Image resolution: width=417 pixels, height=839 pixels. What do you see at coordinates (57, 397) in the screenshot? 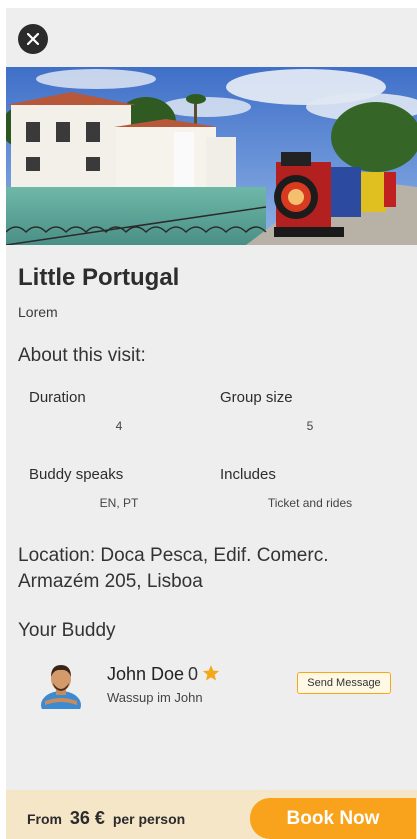
I see `duration-label: Duration` at bounding box center [57, 397].